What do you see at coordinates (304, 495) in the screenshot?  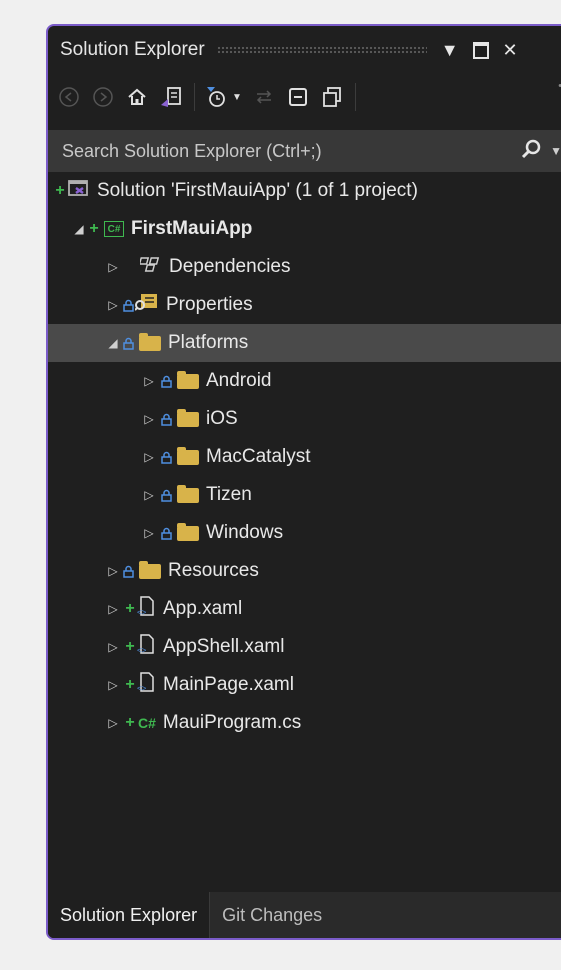 I see `tree-item-tizen: ▷ Tizen` at bounding box center [304, 495].